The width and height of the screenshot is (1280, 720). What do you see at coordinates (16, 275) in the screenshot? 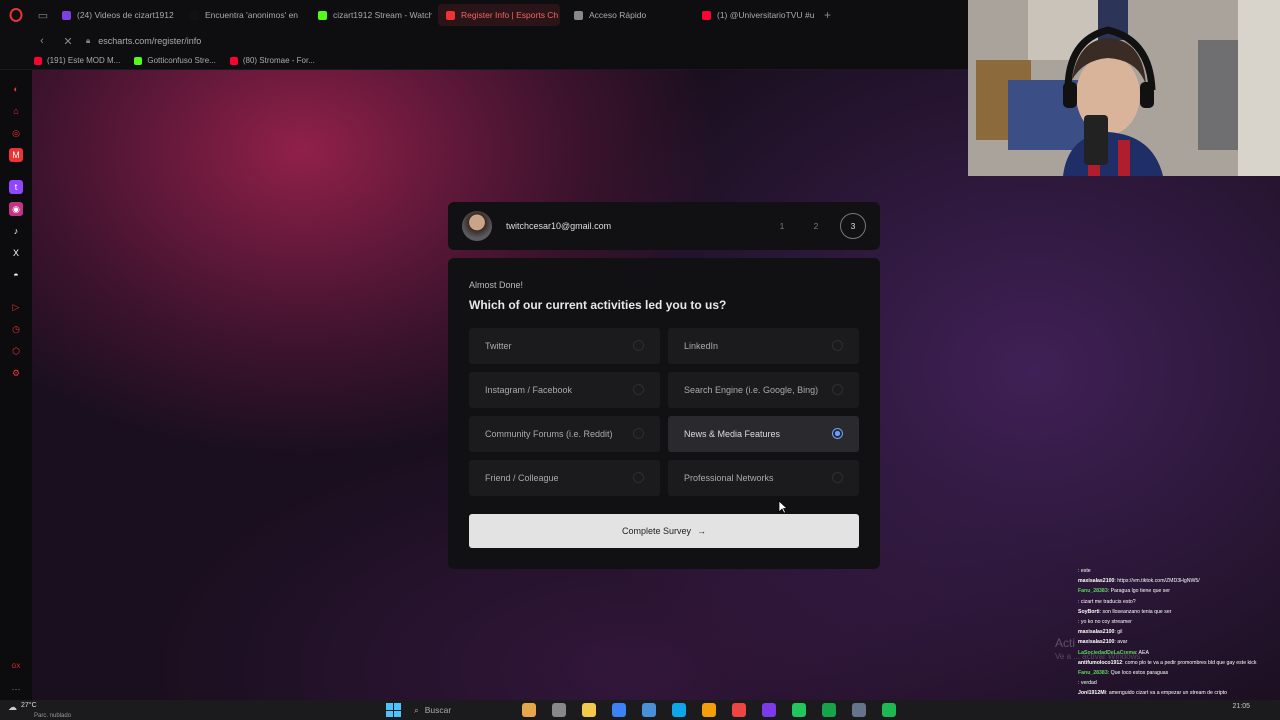
I see `discord-icon: ◓` at bounding box center [16, 275].